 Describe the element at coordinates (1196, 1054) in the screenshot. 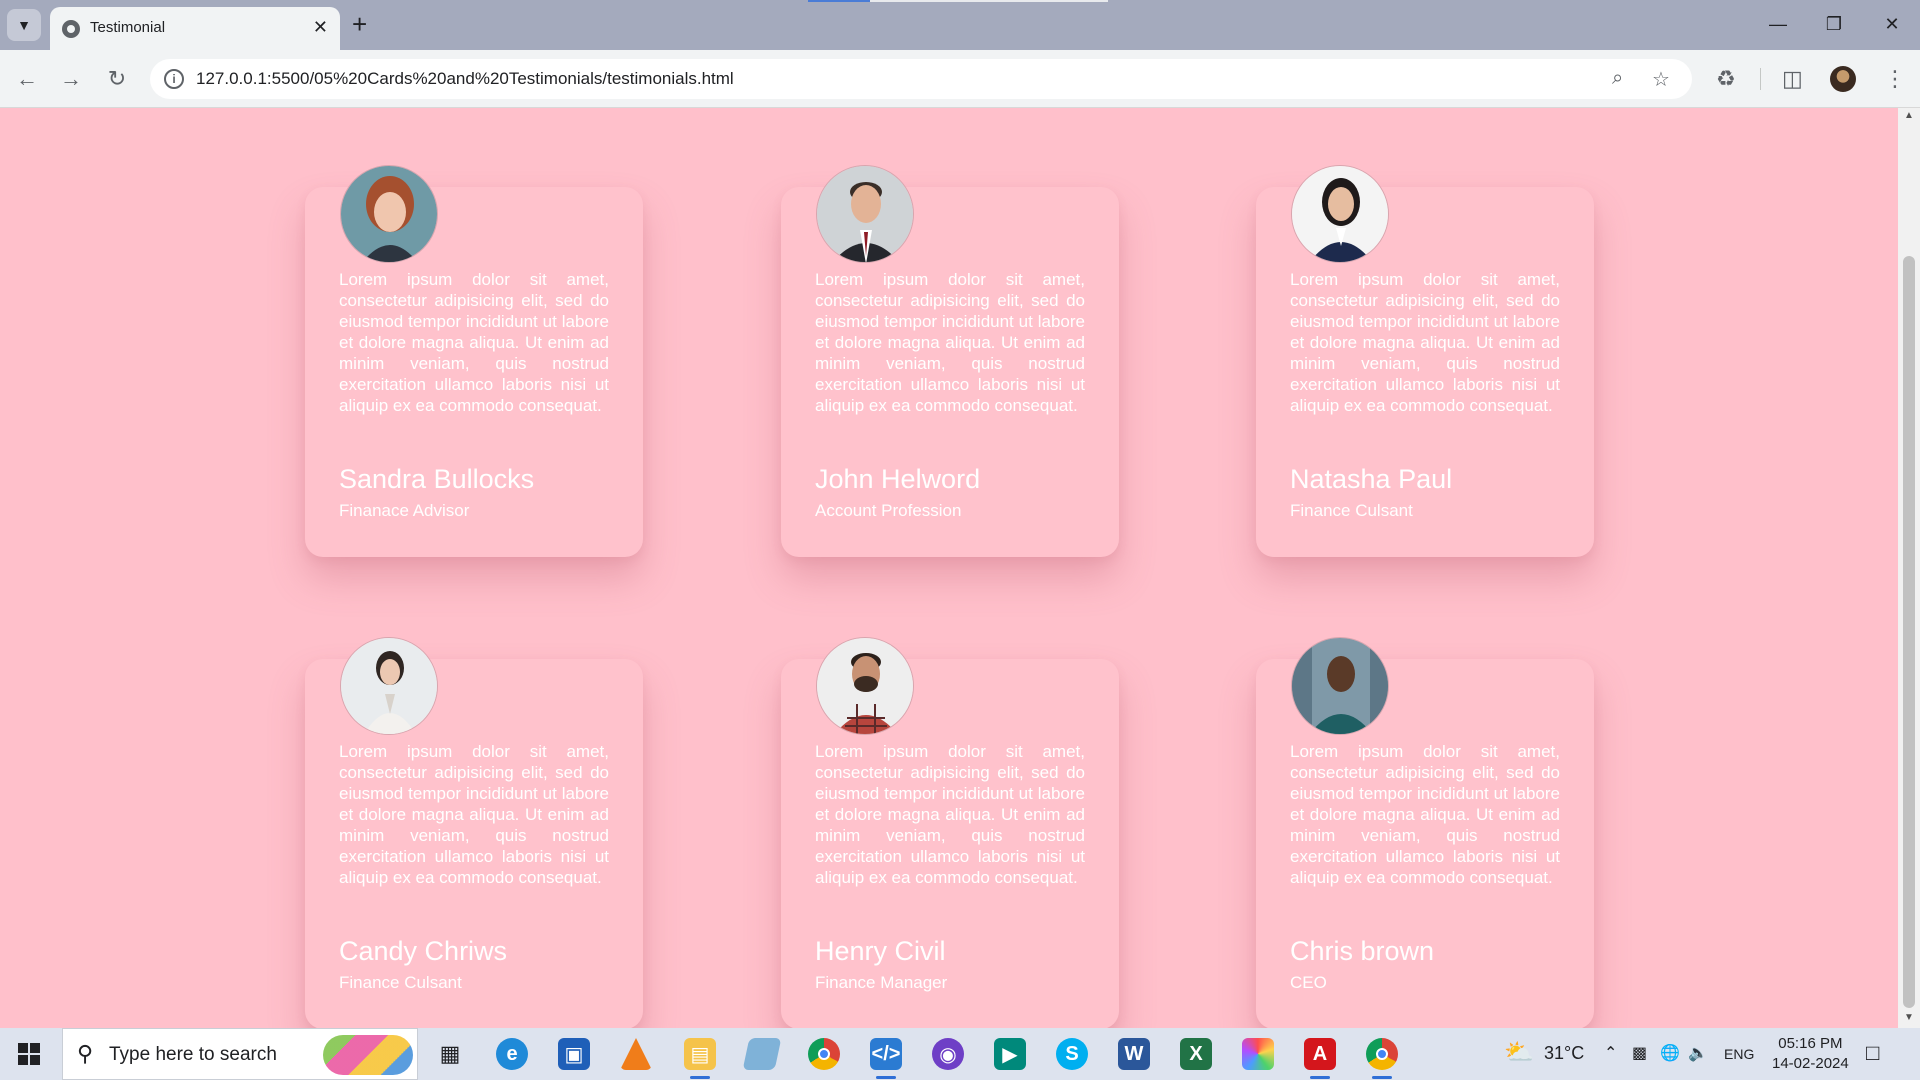

I see `excel-icon: X` at that location.